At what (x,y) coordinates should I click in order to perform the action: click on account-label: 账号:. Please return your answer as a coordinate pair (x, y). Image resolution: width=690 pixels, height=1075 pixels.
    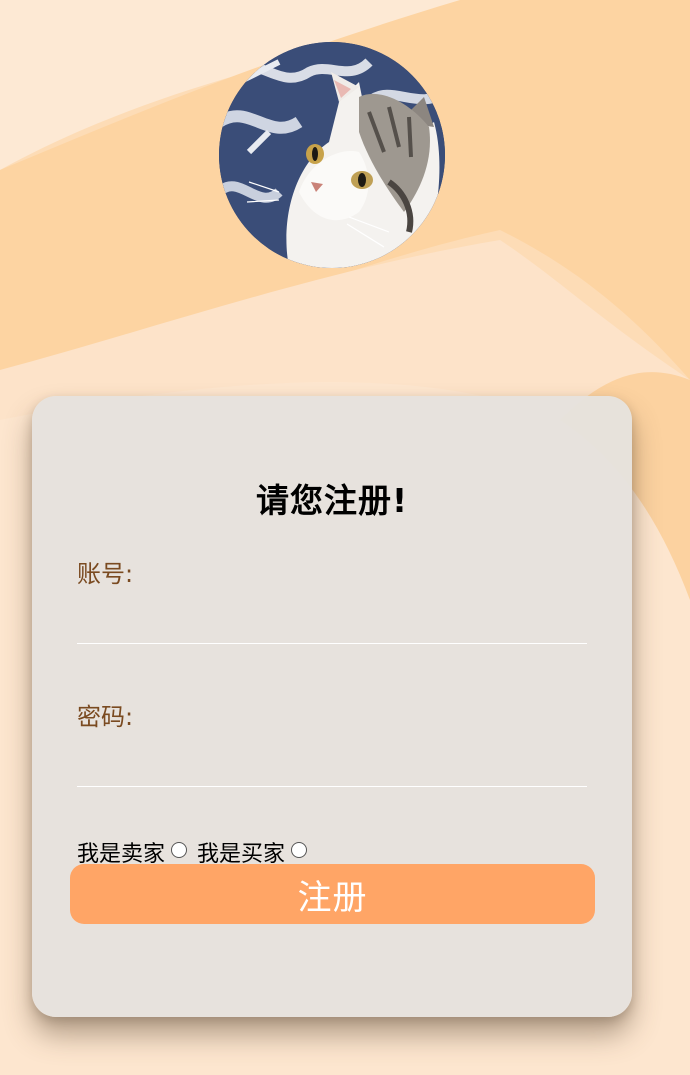
    Looking at the image, I should click on (105, 574).